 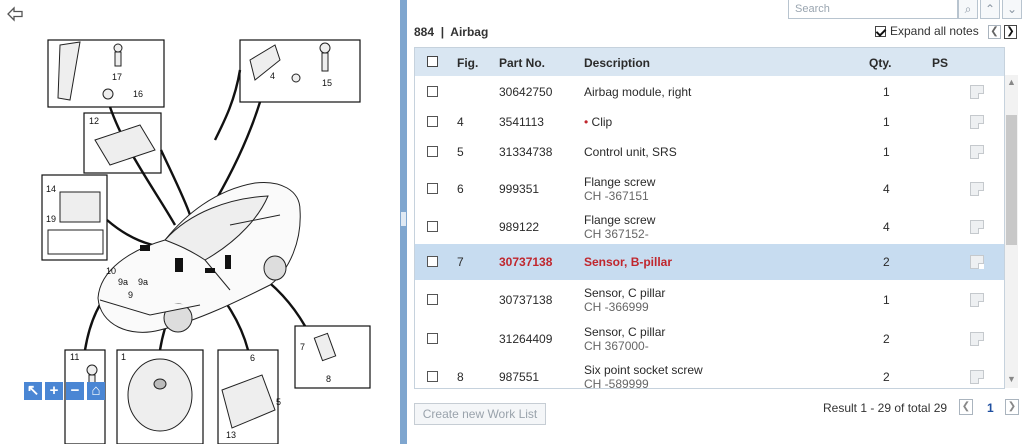 What do you see at coordinates (123, 357) in the screenshot?
I see `diagram-label-1: 1` at bounding box center [123, 357].